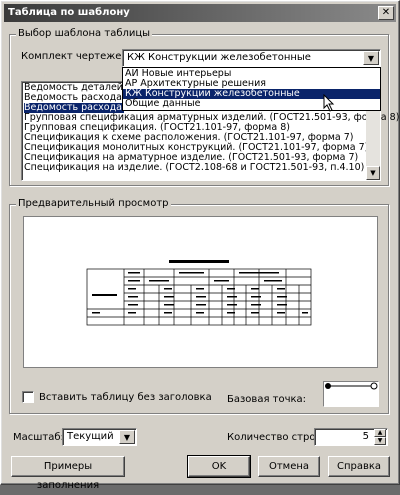  What do you see at coordinates (76, 56) in the screenshot?
I see `set-label: Комплект чертежей:` at bounding box center [76, 56].